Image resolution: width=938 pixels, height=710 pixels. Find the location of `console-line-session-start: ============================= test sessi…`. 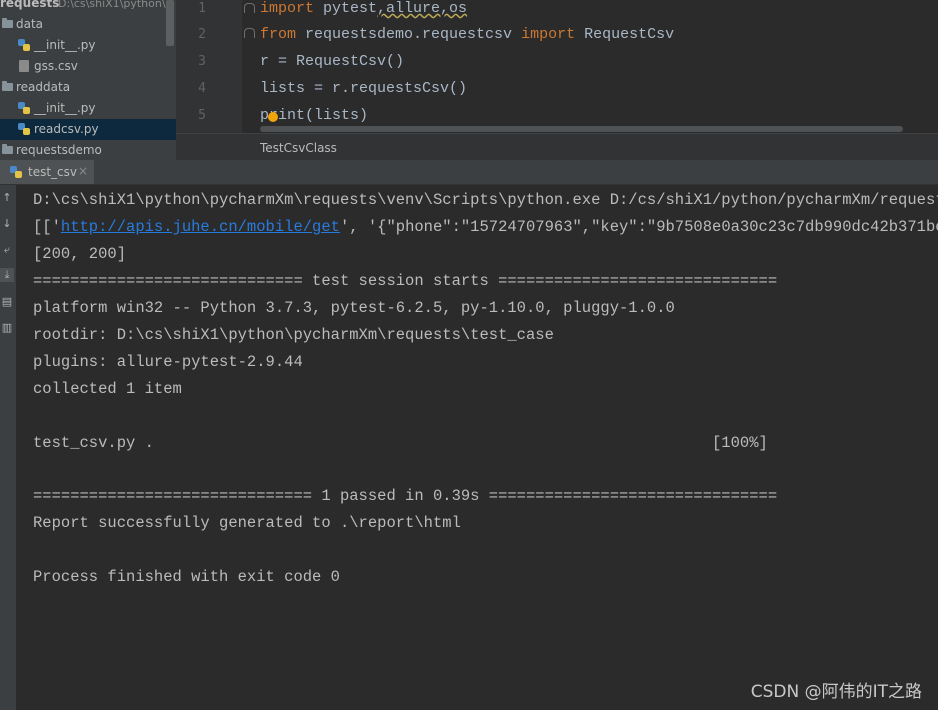

console-line-session-start: ============================= test sessi… is located at coordinates (405, 281).